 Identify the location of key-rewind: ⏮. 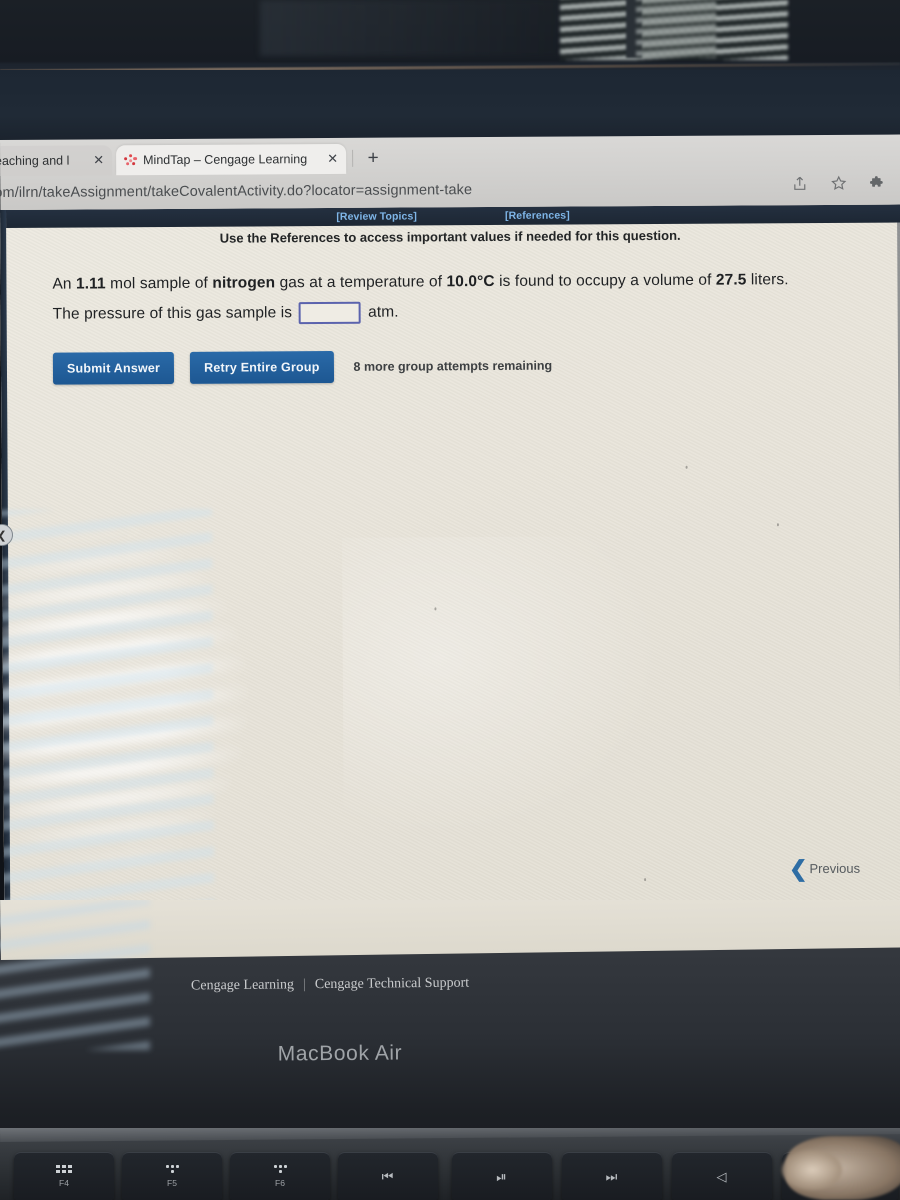
(388, 1176).